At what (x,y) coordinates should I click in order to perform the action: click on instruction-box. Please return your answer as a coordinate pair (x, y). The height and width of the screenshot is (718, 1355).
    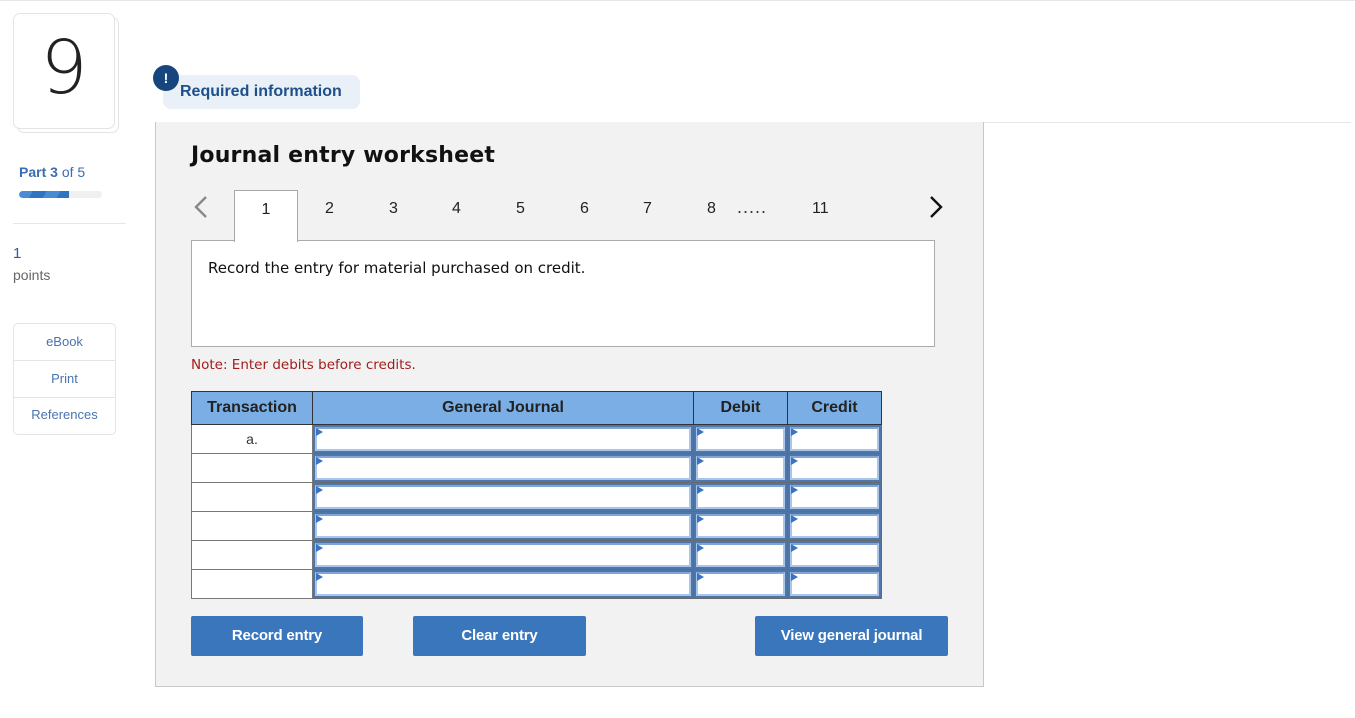
    Looking at the image, I should click on (563, 293).